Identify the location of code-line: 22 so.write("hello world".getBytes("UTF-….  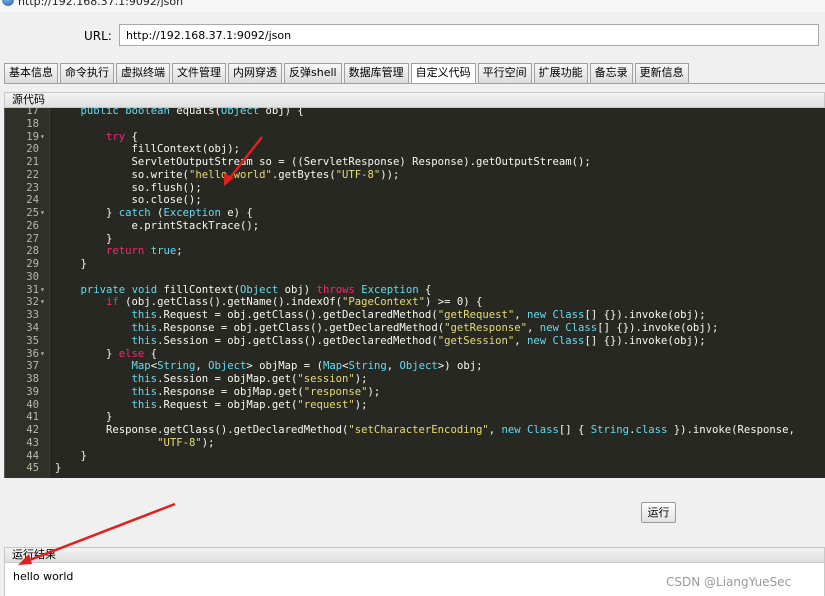
(415, 175).